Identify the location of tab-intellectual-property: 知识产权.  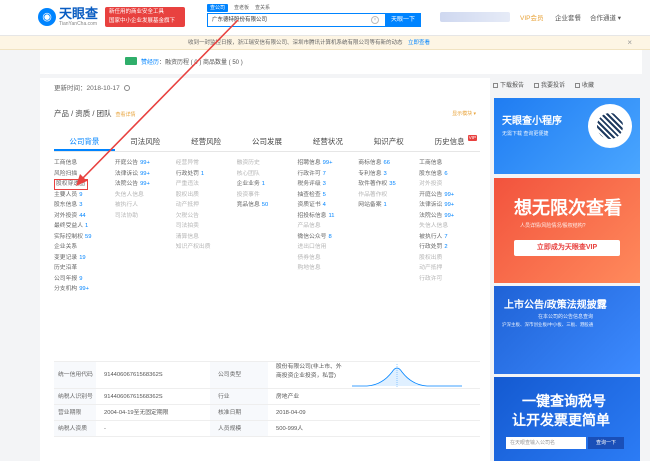
(388, 142).